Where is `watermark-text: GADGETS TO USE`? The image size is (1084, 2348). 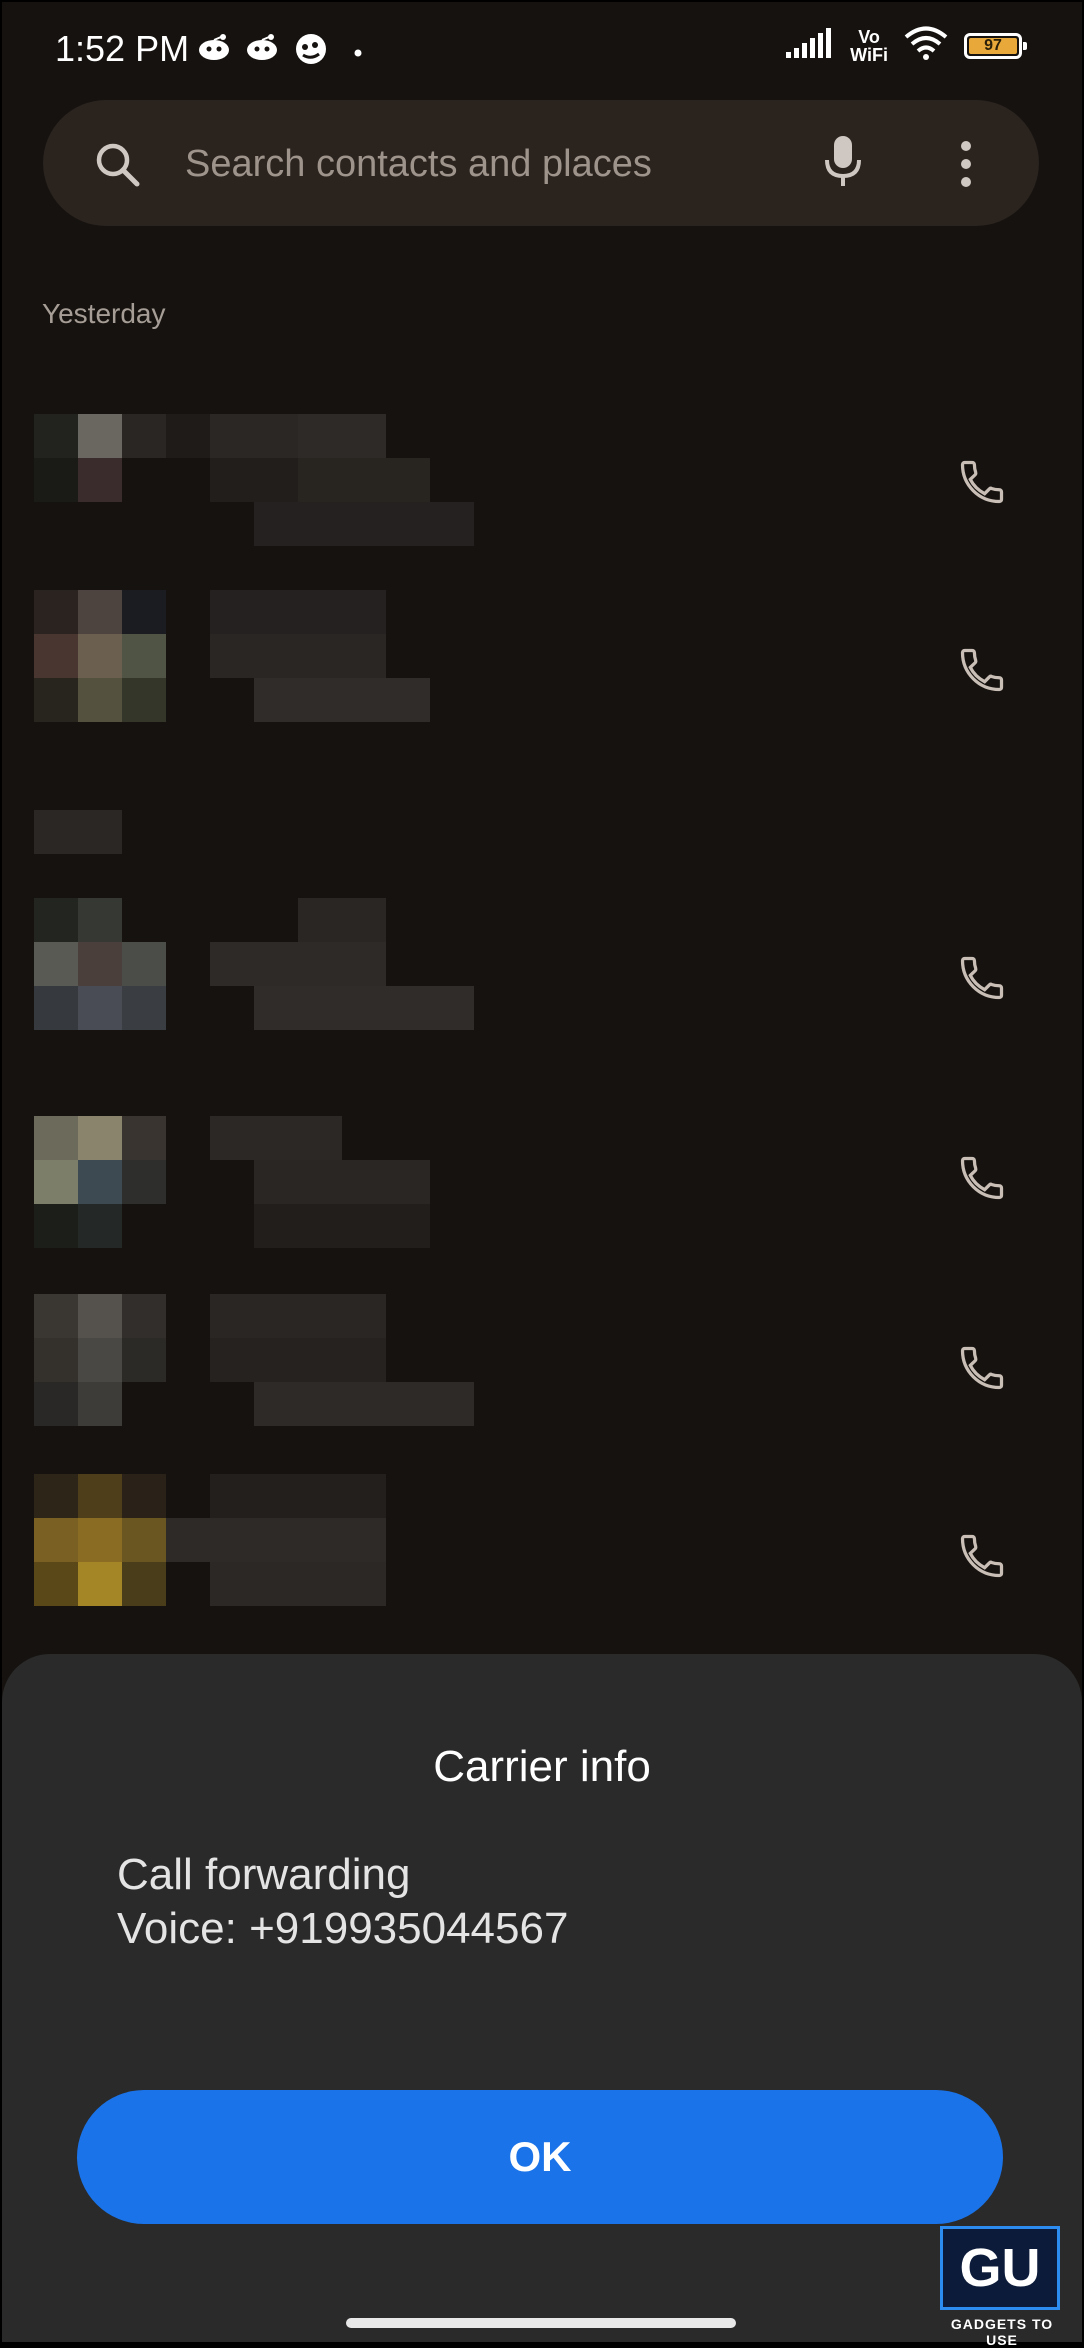 watermark-text: GADGETS TO USE is located at coordinates (1002, 2332).